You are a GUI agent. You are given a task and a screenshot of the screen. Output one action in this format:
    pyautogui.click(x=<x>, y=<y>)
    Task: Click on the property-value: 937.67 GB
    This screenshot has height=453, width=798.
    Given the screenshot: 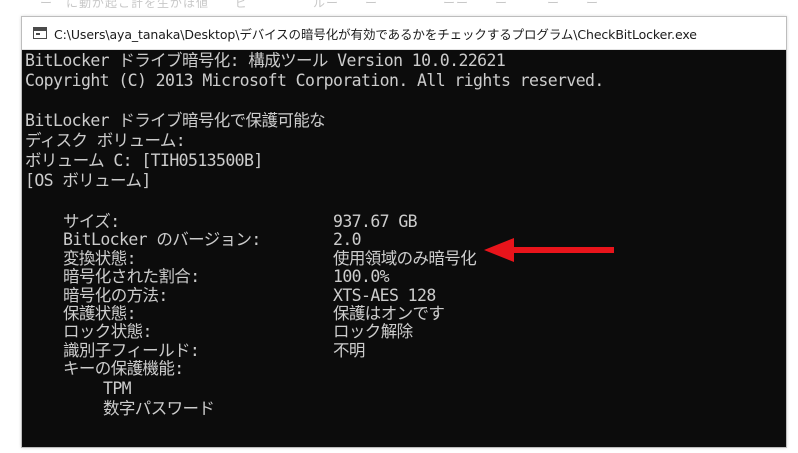 What is the action you would take?
    pyautogui.click(x=375, y=221)
    